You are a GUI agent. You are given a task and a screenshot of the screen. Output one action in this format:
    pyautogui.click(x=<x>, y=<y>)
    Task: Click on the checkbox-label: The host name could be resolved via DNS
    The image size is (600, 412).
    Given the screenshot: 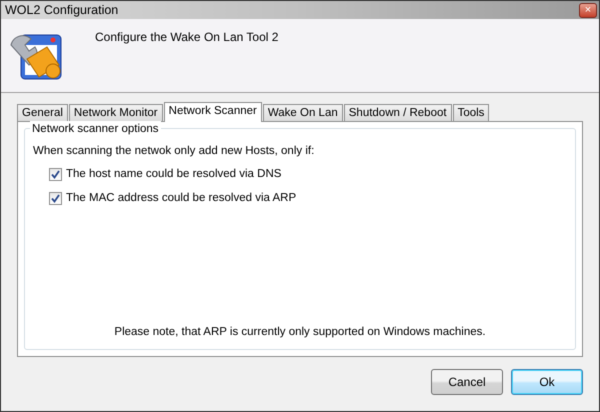 What is the action you would take?
    pyautogui.click(x=174, y=174)
    